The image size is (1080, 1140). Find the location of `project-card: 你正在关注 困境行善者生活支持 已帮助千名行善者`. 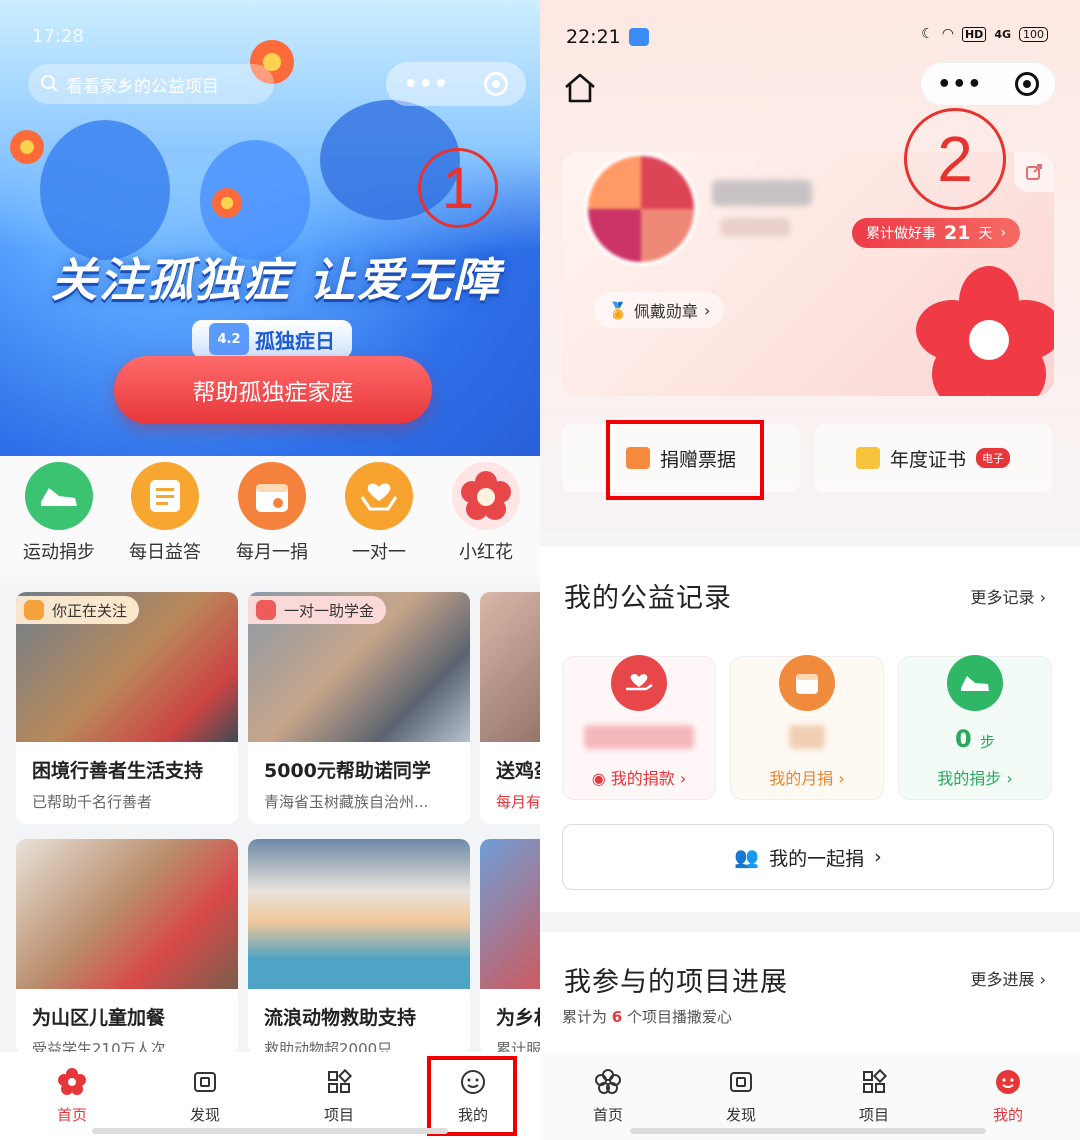

project-card: 你正在关注 困境行善者生活支持 已帮助千名行善者 is located at coordinates (127, 708).